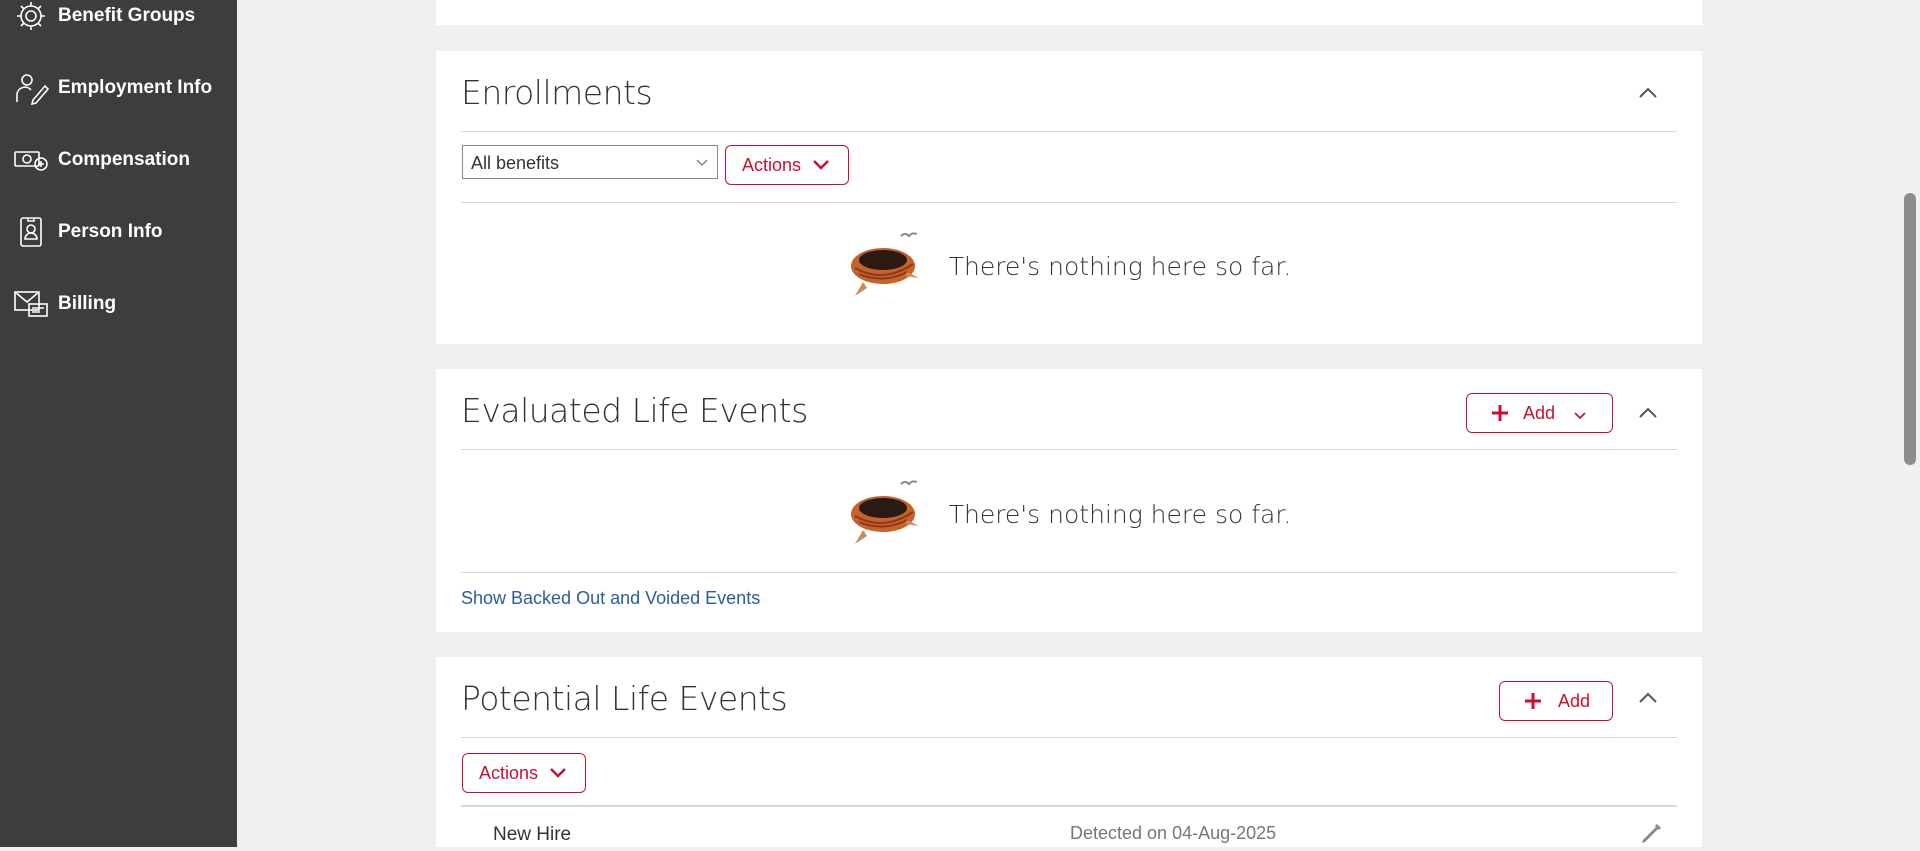 Image resolution: width=1920 pixels, height=851 pixels. What do you see at coordinates (87, 303) in the screenshot?
I see `sidebar-item-label: Billing` at bounding box center [87, 303].